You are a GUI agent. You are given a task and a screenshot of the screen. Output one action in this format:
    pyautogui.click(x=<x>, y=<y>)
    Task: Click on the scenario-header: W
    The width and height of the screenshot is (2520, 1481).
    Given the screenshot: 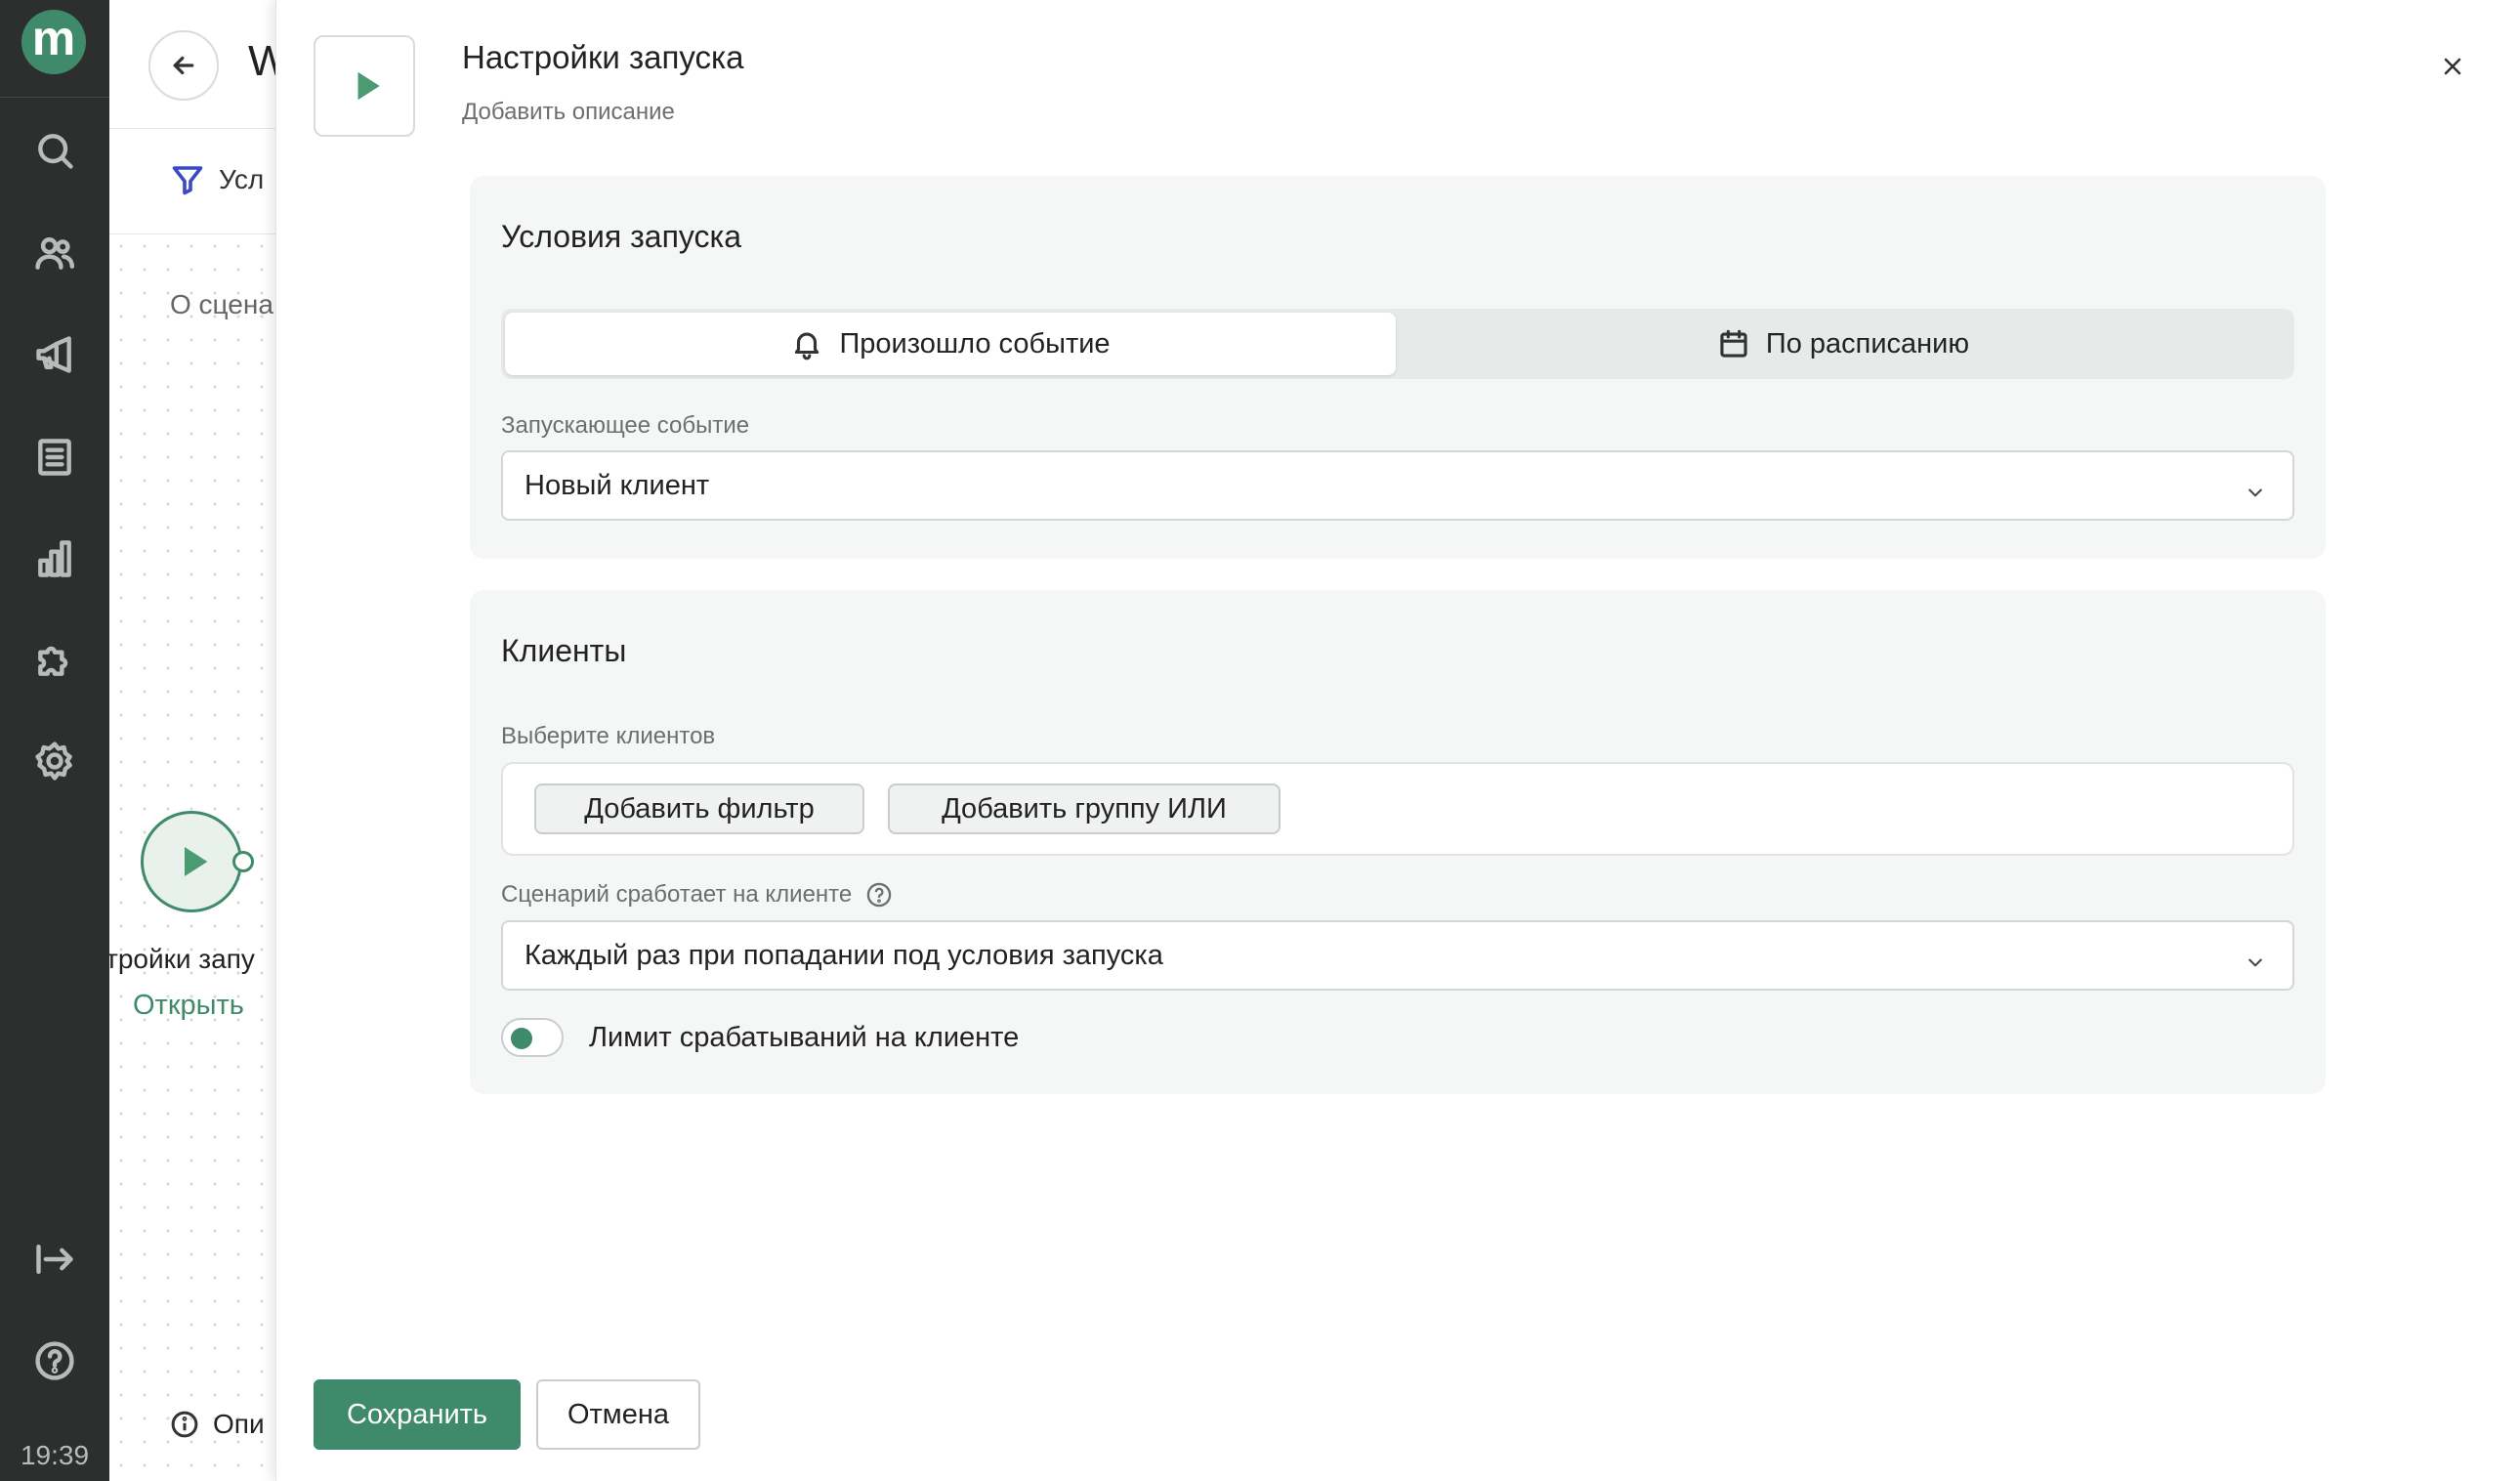 What is the action you would take?
    pyautogui.click(x=192, y=64)
    